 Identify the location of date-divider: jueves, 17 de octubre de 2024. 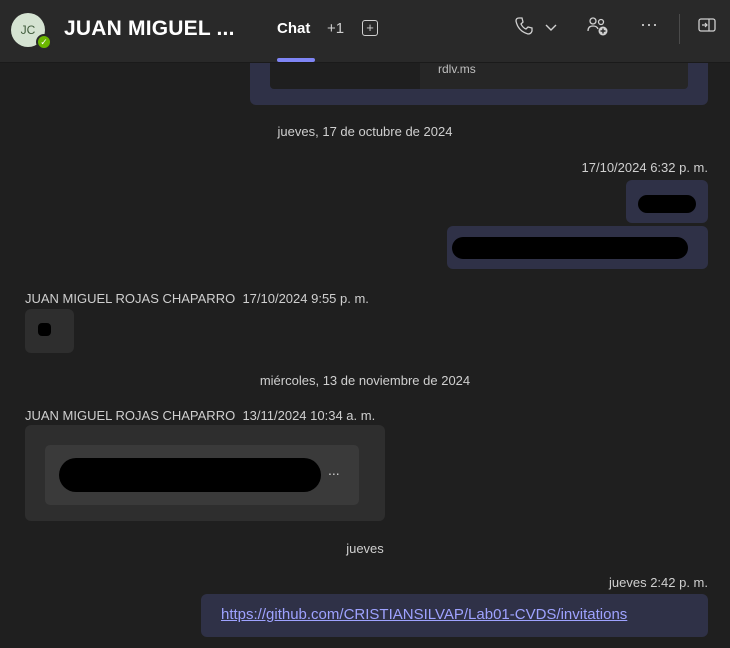
(365, 131).